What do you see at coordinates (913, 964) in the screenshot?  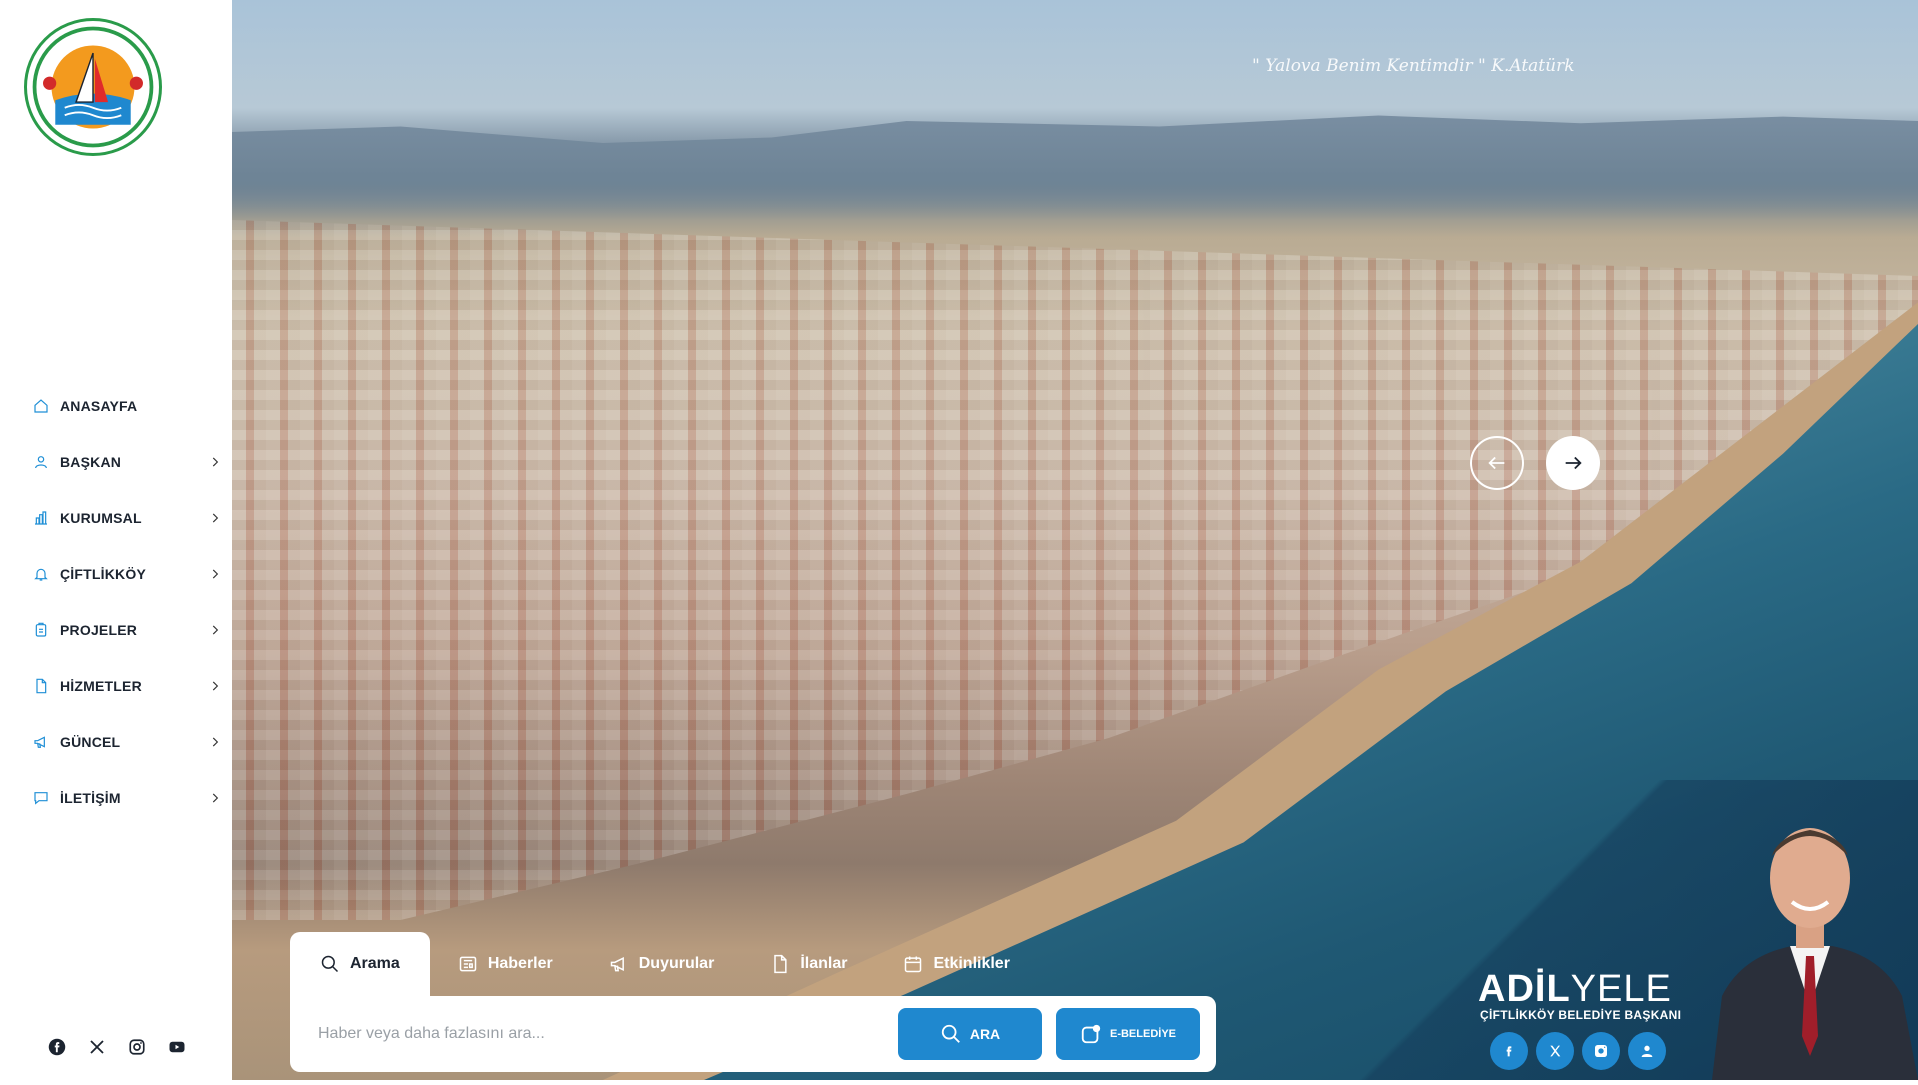 I see `calendar-icon` at bounding box center [913, 964].